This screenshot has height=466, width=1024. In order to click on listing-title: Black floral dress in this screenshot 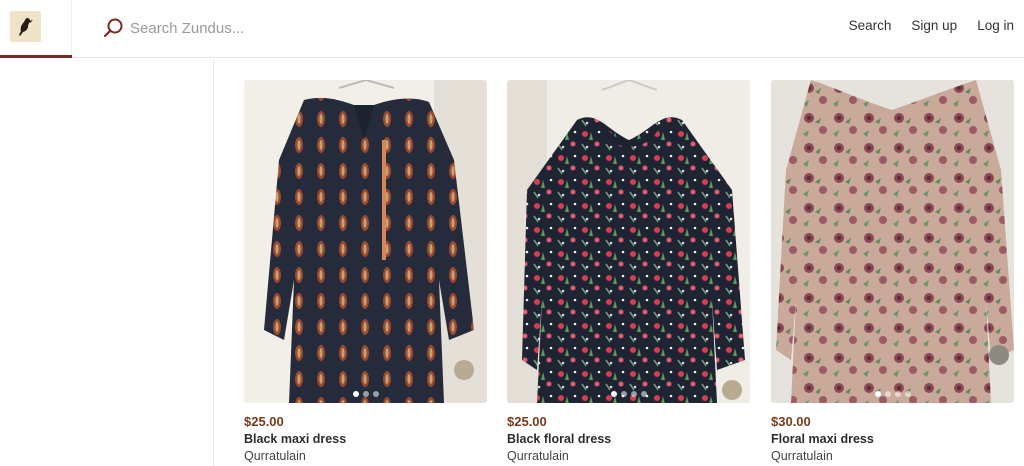, I will do `click(628, 439)`.